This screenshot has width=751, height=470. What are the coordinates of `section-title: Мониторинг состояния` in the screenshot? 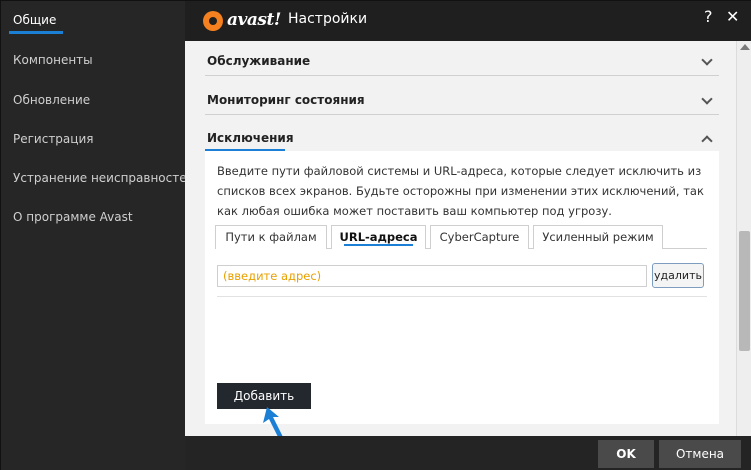 It's located at (286, 100).